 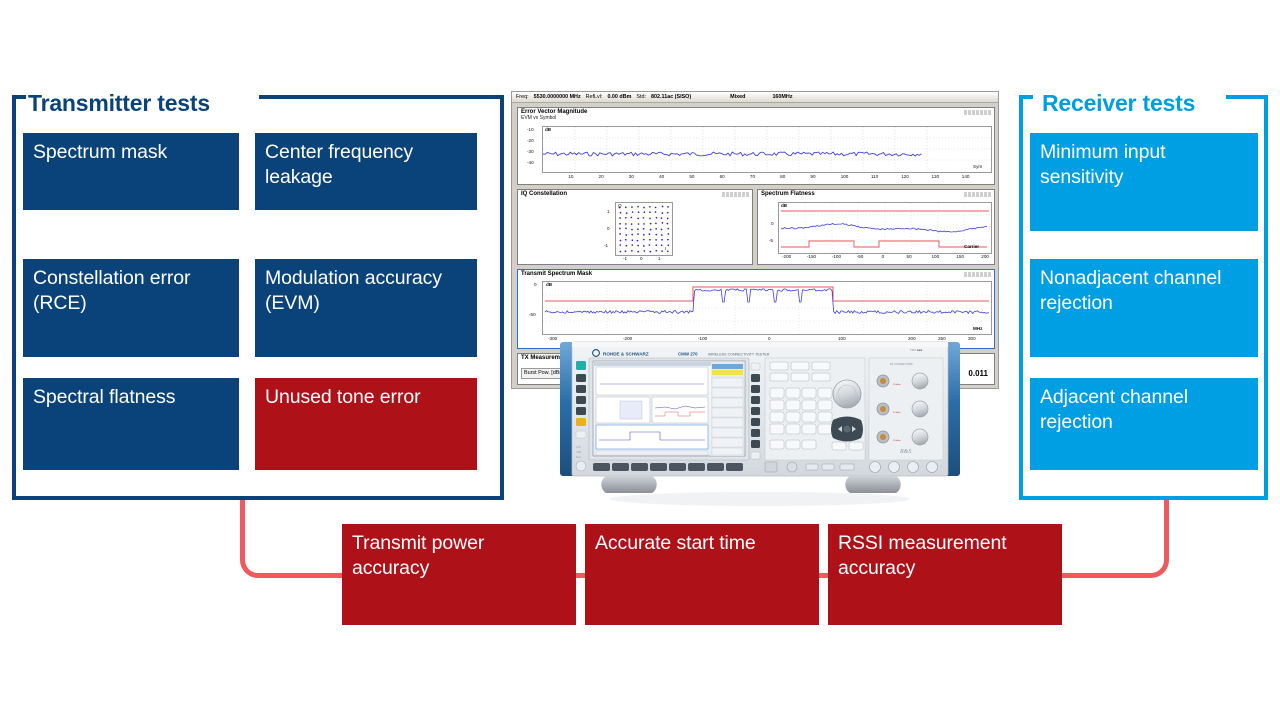 I want to click on svg-text: TRX ■■■, so click(x=916, y=350).